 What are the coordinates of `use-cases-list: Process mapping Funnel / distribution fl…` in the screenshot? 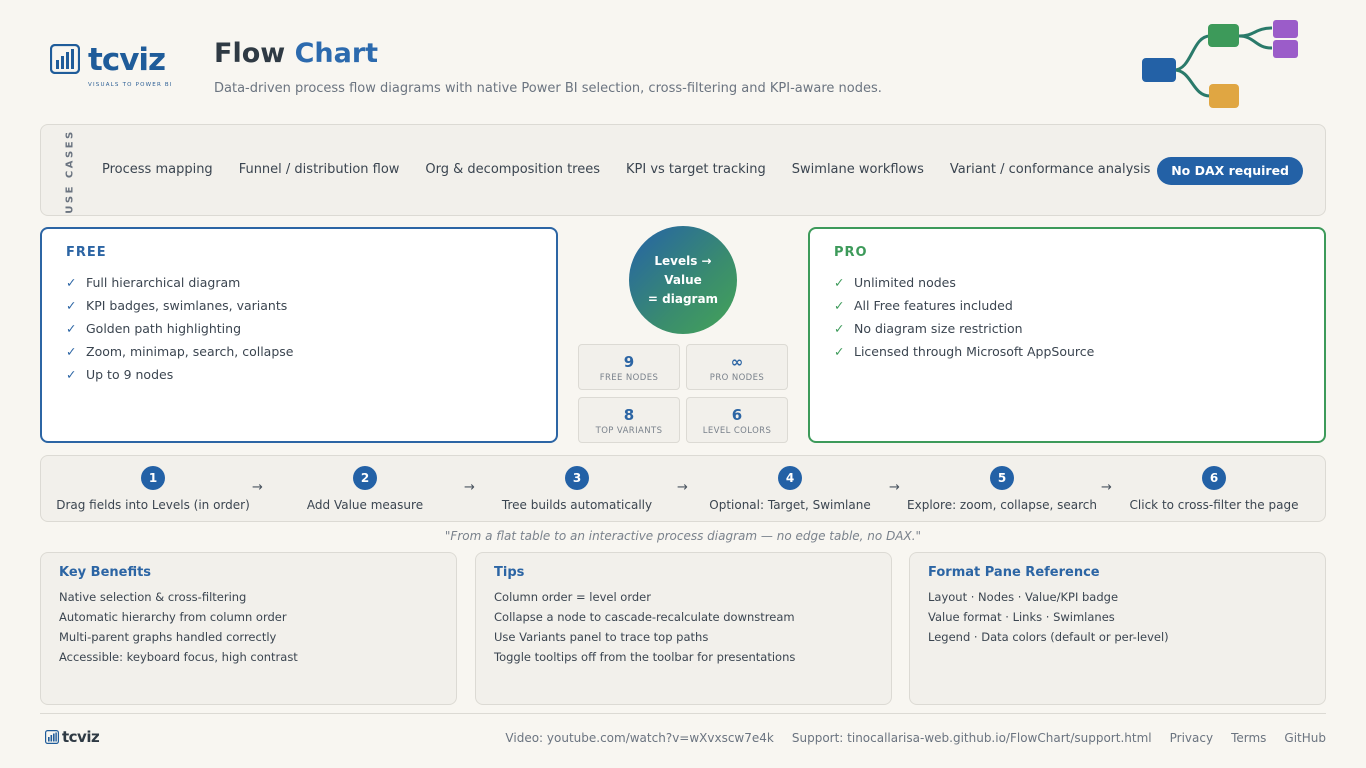 It's located at (639, 169).